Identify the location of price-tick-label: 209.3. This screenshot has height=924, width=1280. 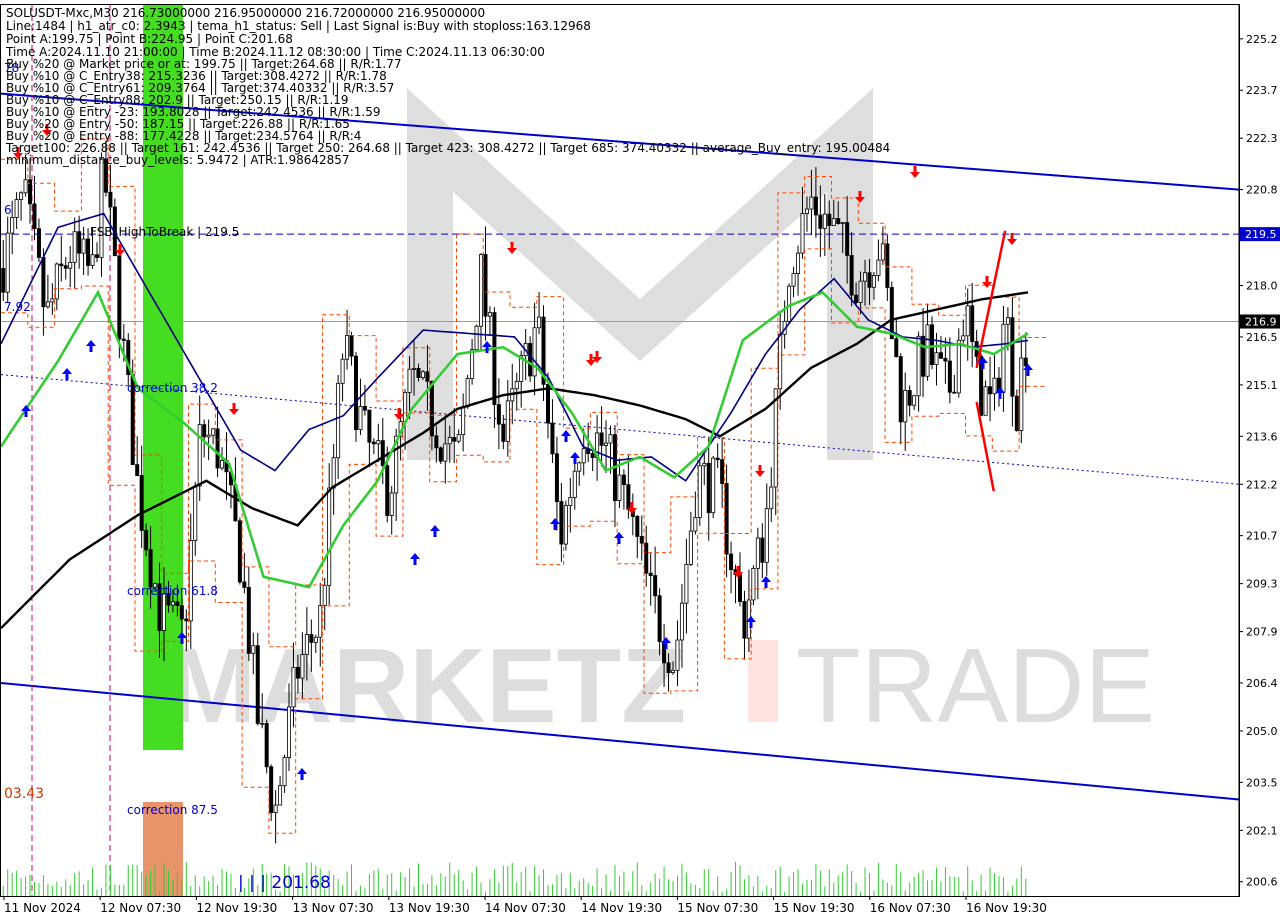
(1262, 584).